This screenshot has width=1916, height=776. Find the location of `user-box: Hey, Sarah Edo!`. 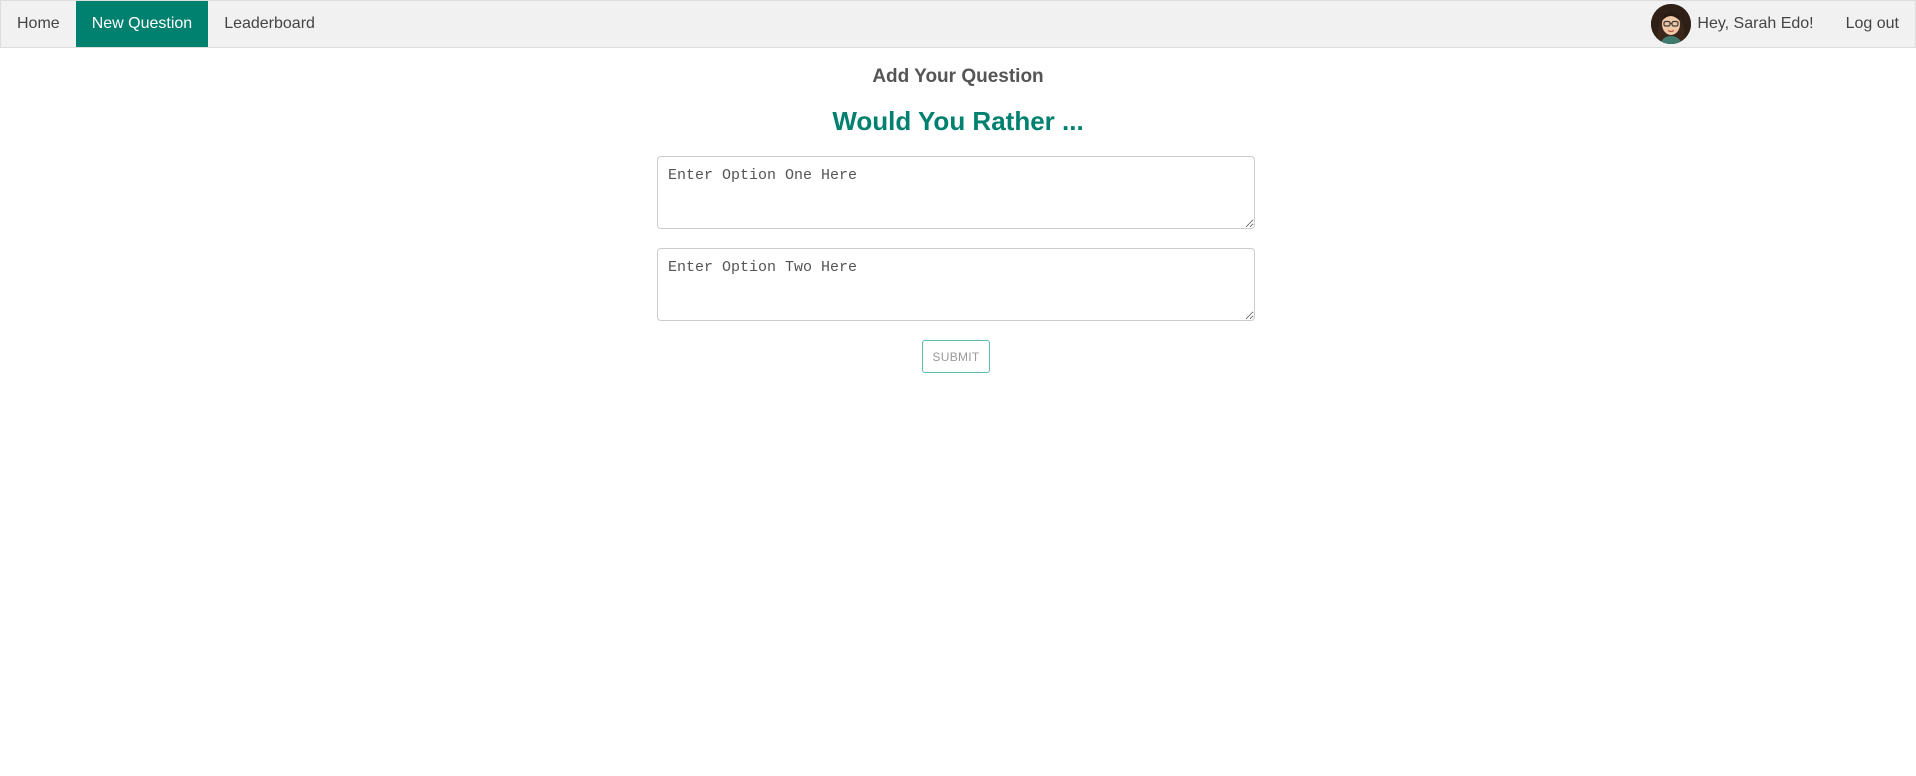

user-box: Hey, Sarah Edo! is located at coordinates (1737, 24).